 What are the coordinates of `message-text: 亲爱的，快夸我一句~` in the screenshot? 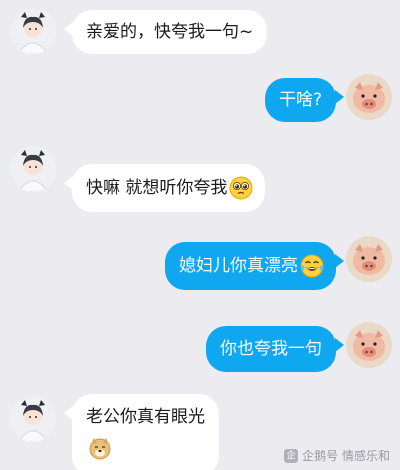 It's located at (170, 32).